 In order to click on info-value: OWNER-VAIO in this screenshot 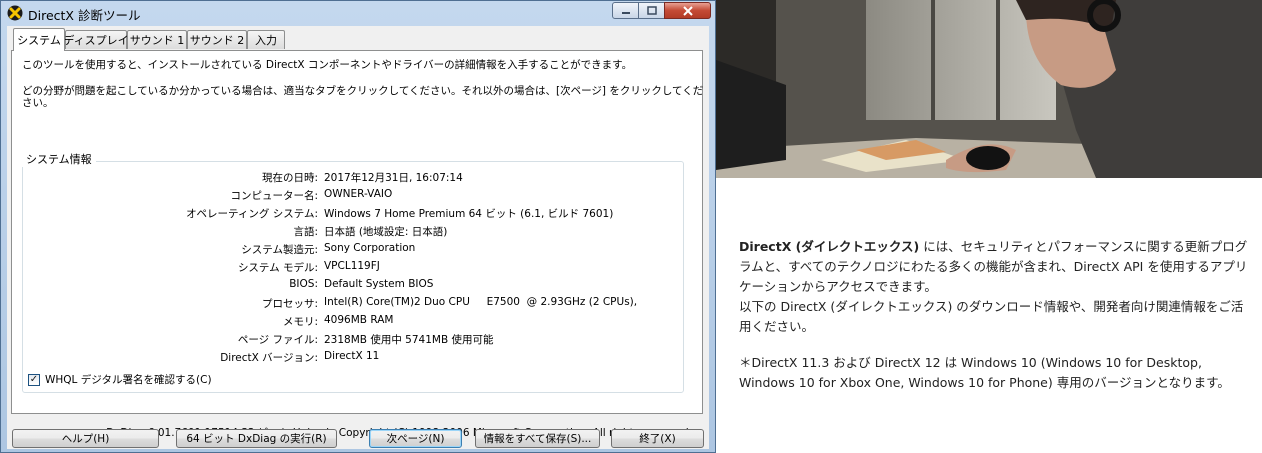, I will do `click(358, 194)`.